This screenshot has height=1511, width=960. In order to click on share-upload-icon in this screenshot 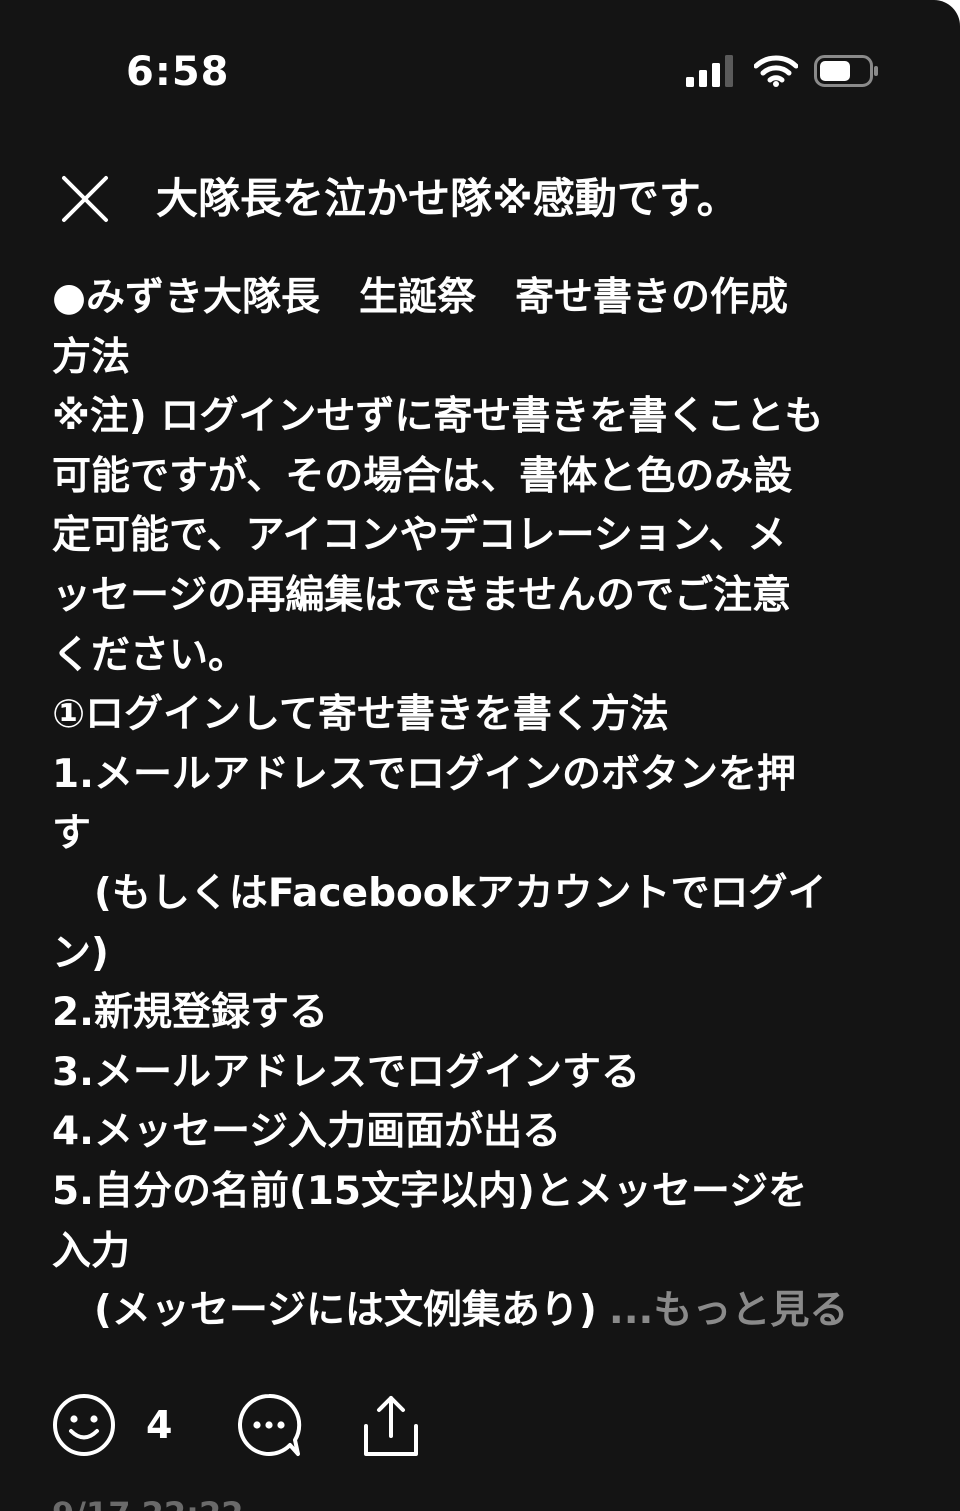, I will do `click(391, 1426)`.